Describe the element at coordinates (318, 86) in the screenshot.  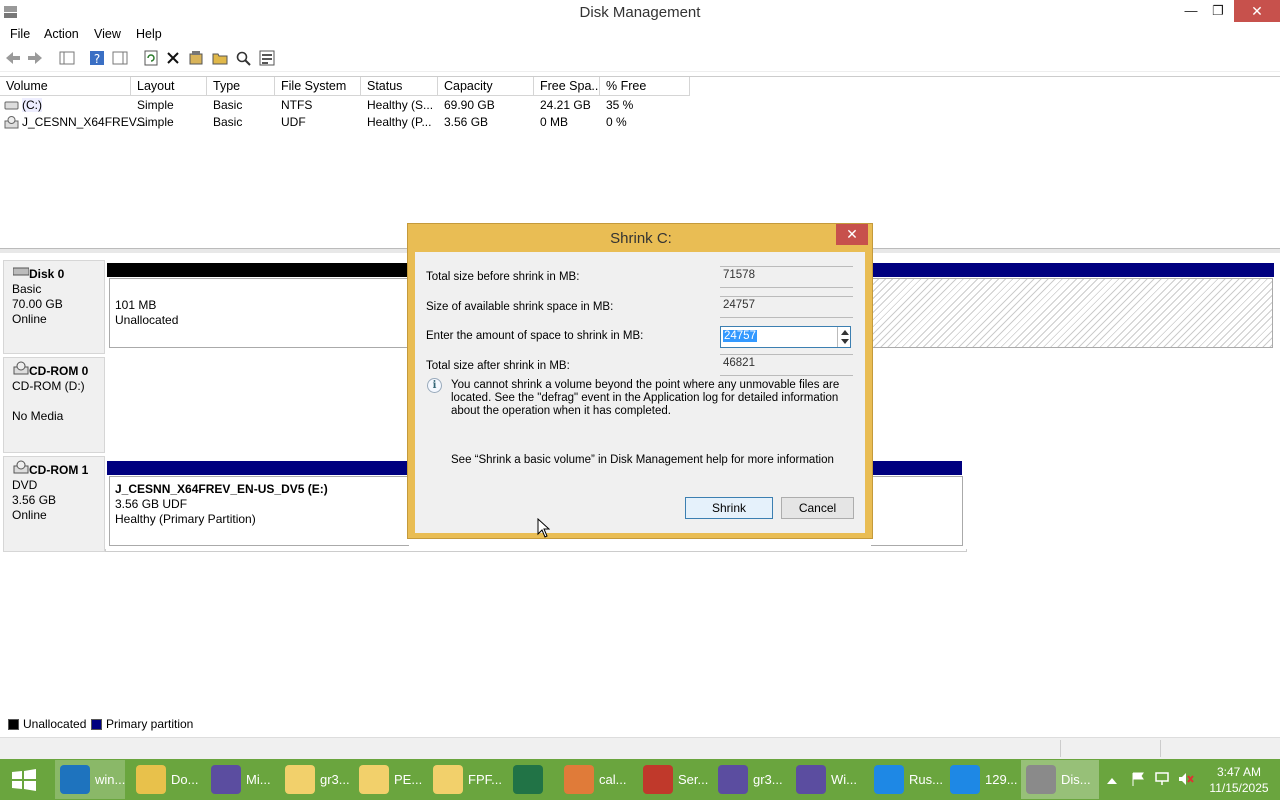
I see `column-header-file-system: File System` at that location.